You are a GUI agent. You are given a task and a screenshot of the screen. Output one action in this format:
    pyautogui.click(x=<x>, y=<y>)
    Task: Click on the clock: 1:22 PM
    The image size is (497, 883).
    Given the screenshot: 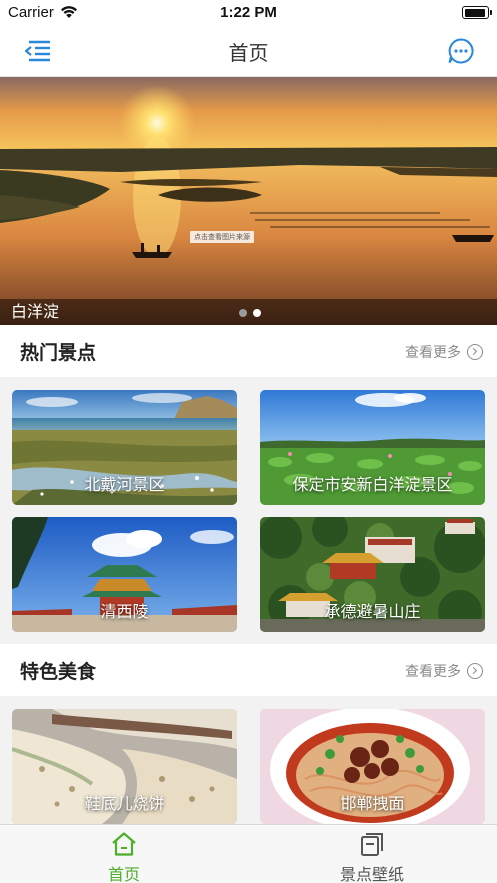 What is the action you would take?
    pyautogui.click(x=248, y=12)
    